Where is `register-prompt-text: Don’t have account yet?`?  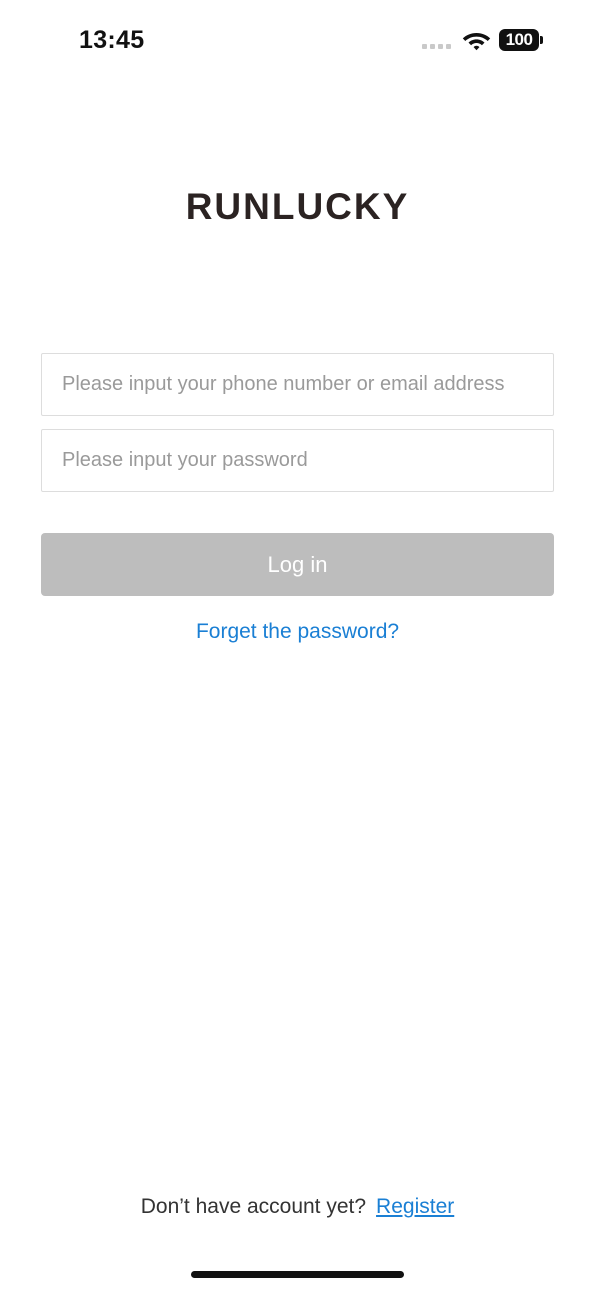
register-prompt-text: Don’t have account yet? is located at coordinates (253, 1206).